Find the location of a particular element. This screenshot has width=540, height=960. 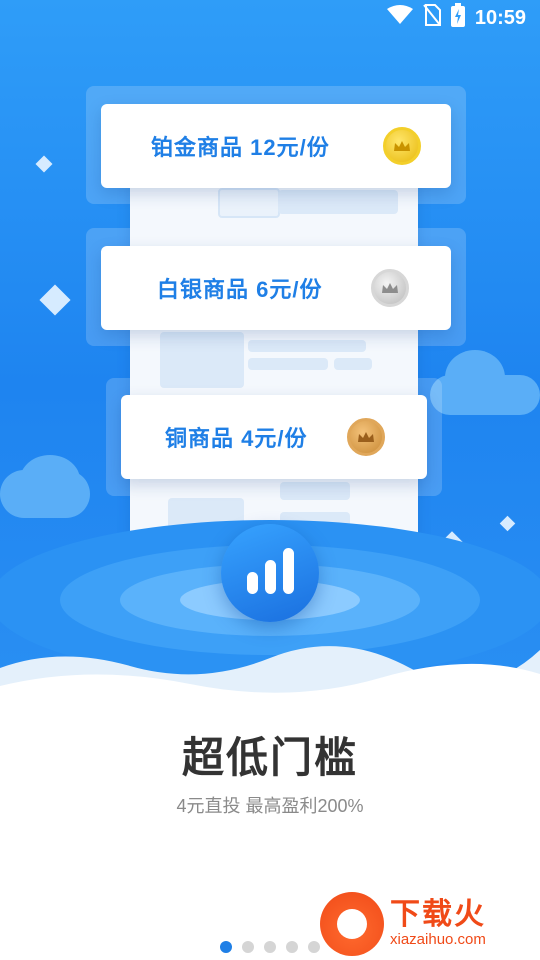

status-time: 10:59 is located at coordinates (500, 17).